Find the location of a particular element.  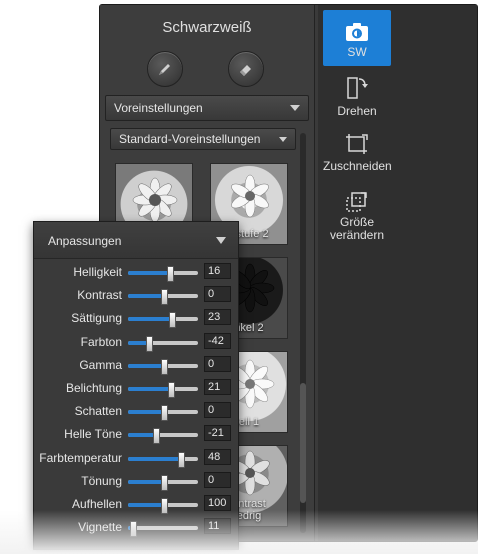

adjustment-value-field: 100 is located at coordinates (217, 503).